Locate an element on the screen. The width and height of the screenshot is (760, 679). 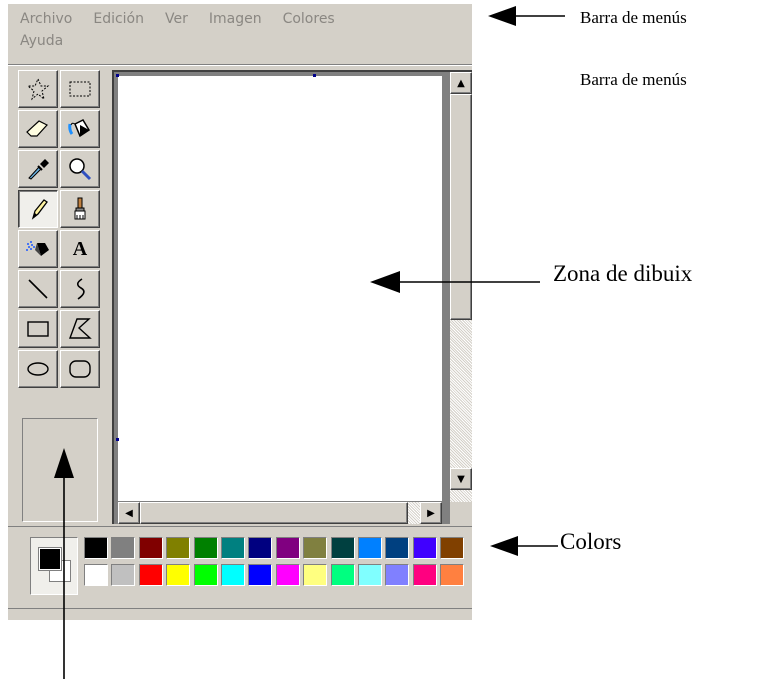
menu-bar: Archivo Edición Ver Imagen Colores Ayuda is located at coordinates (240, 36).